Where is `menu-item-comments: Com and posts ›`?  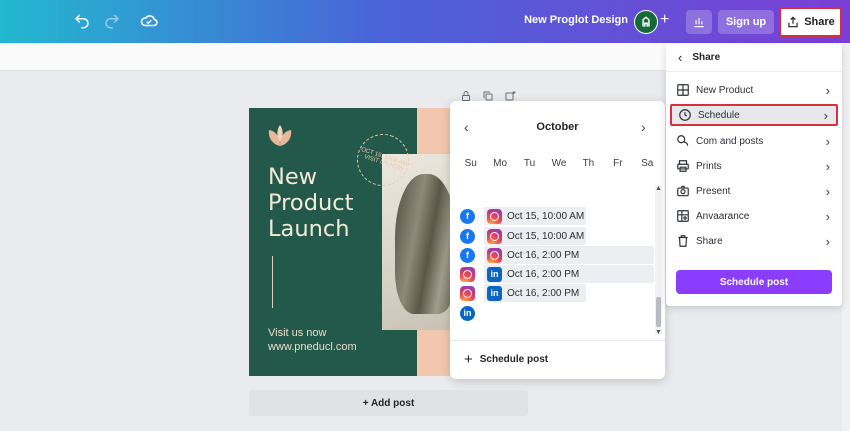 menu-item-comments: Com and posts › is located at coordinates (754, 141).